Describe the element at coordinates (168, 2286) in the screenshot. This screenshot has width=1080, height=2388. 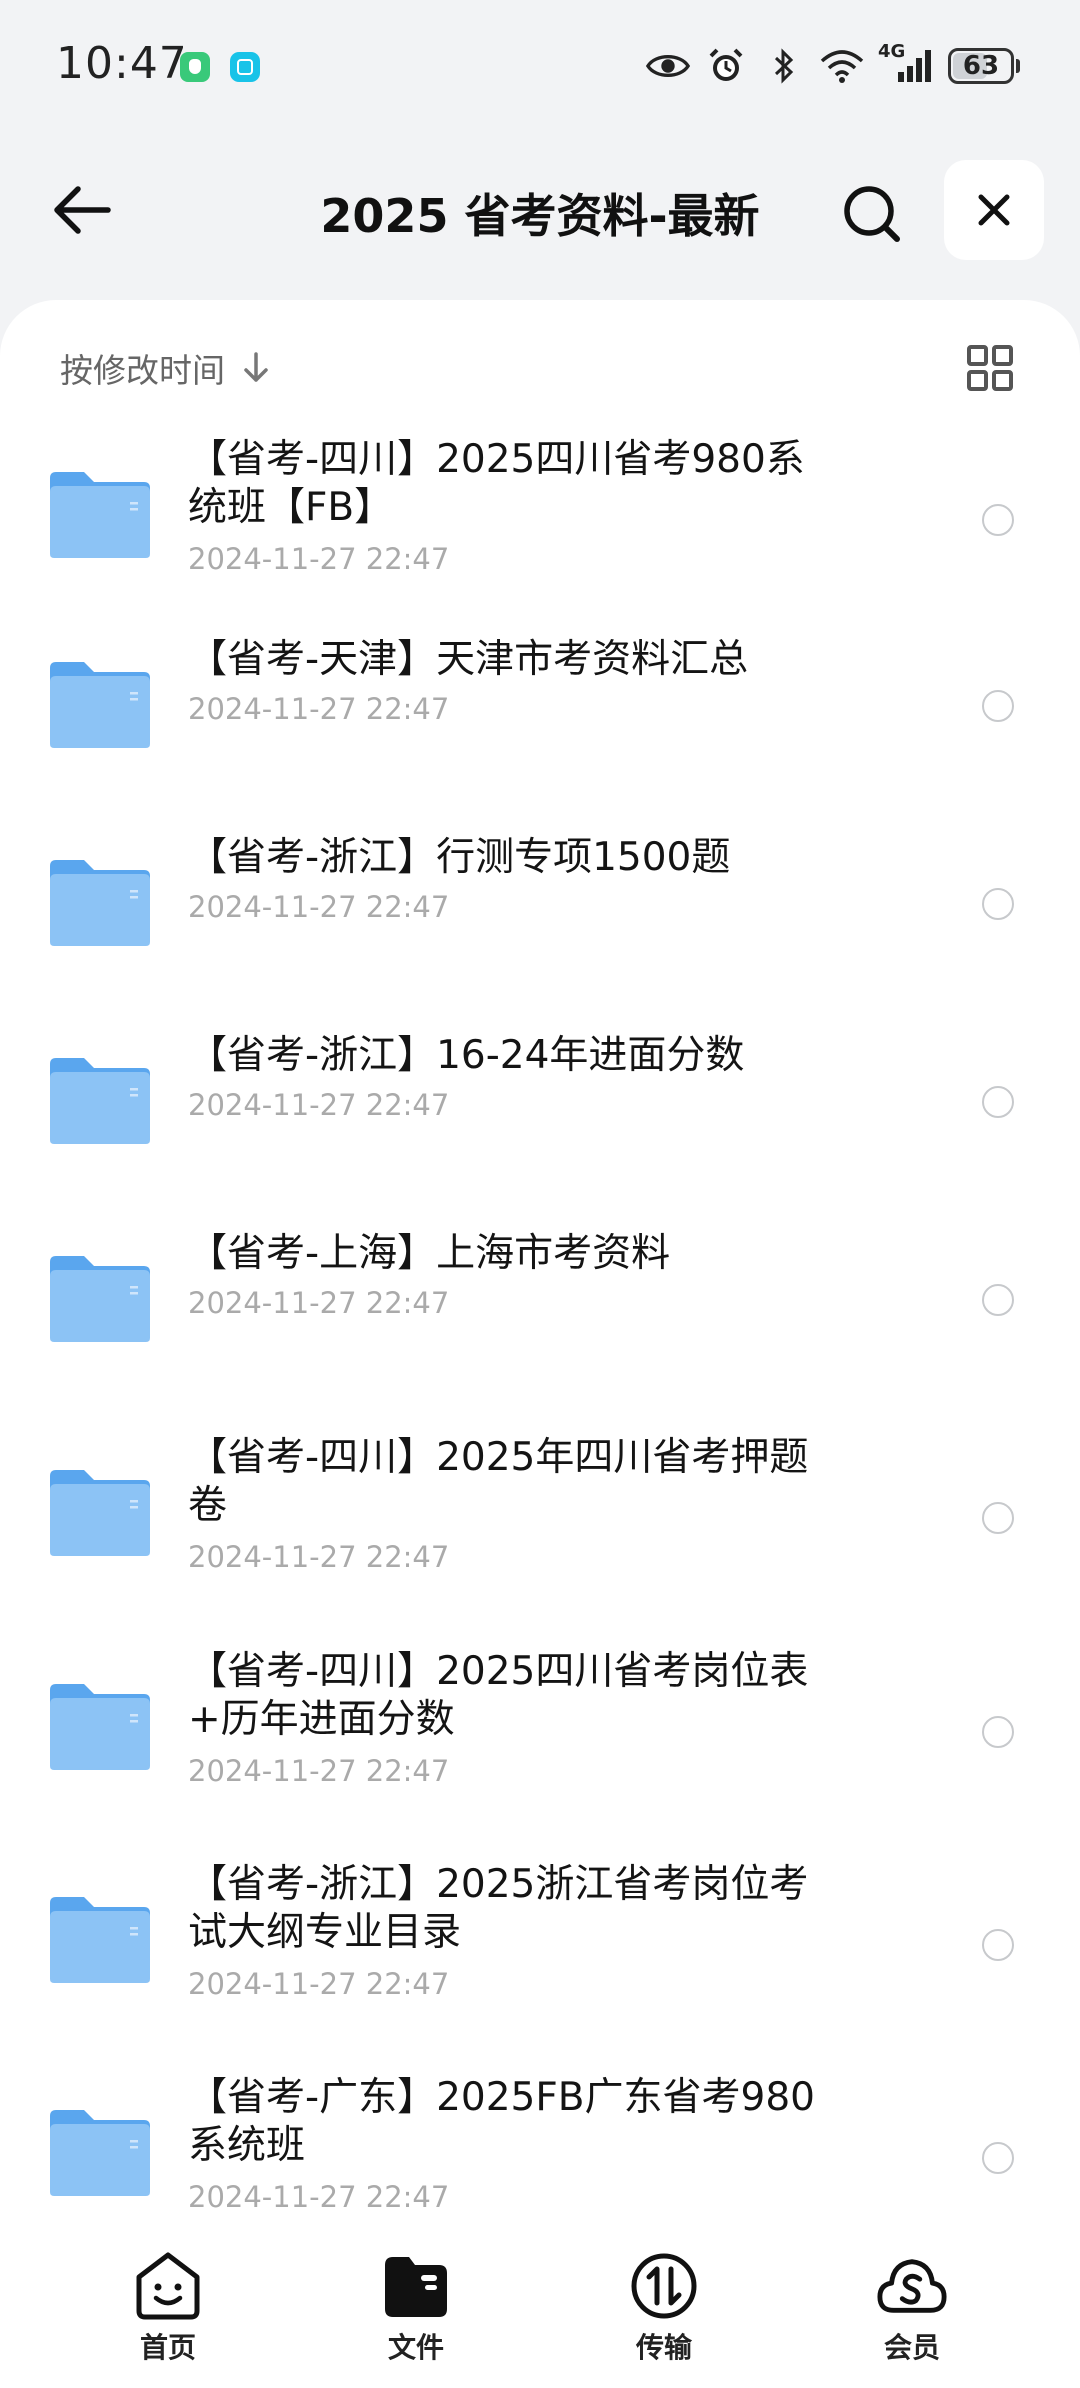
I see `smiley-home-icon` at that location.